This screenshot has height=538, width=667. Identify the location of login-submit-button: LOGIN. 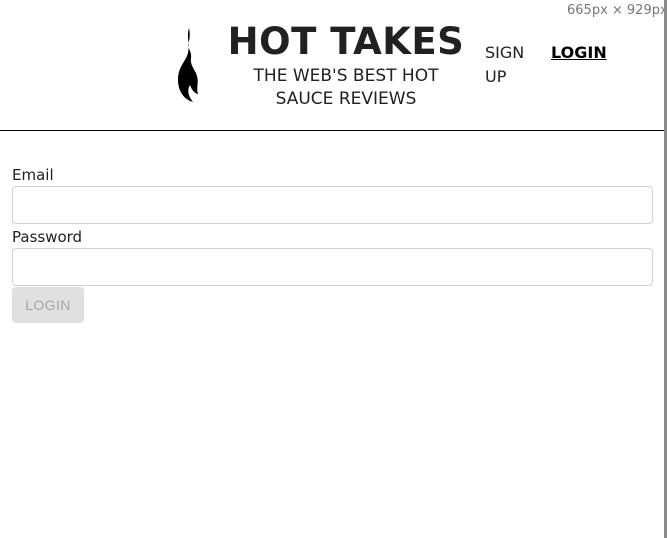
(48, 305).